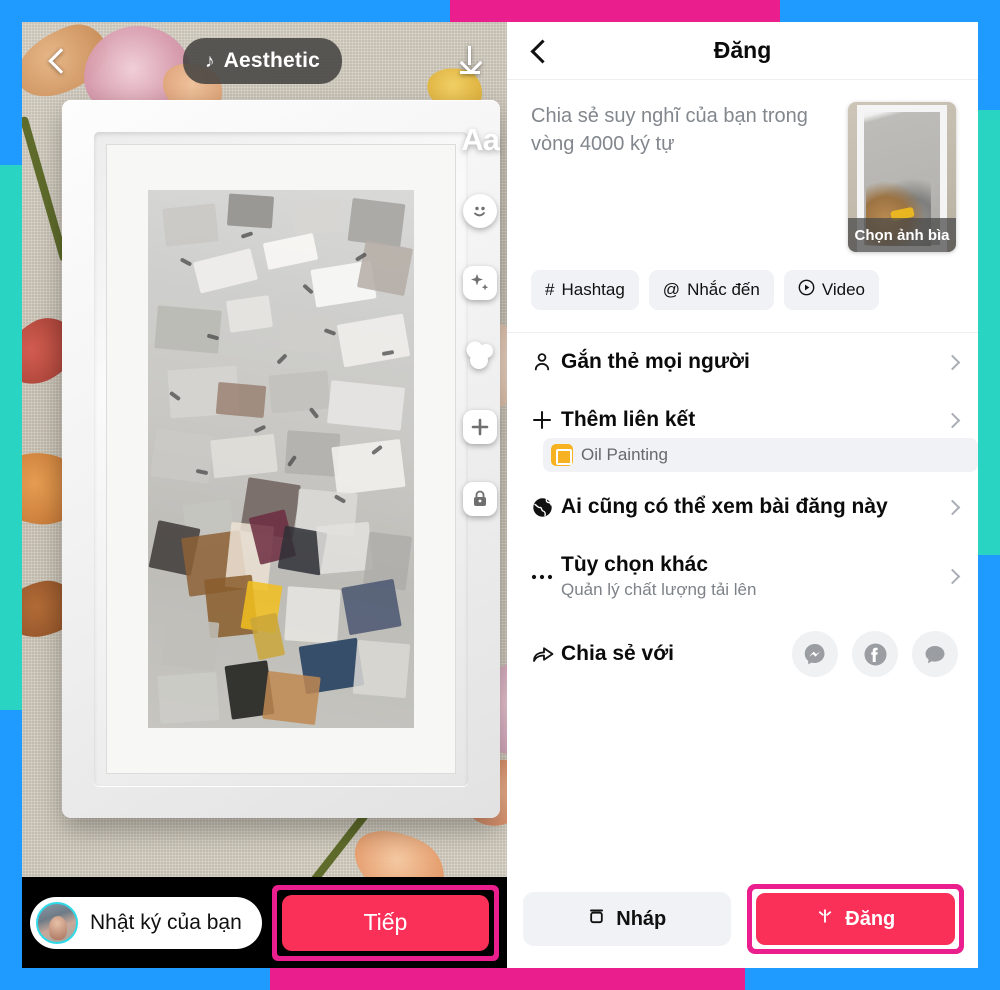  I want to click on video-chip: Video, so click(831, 290).